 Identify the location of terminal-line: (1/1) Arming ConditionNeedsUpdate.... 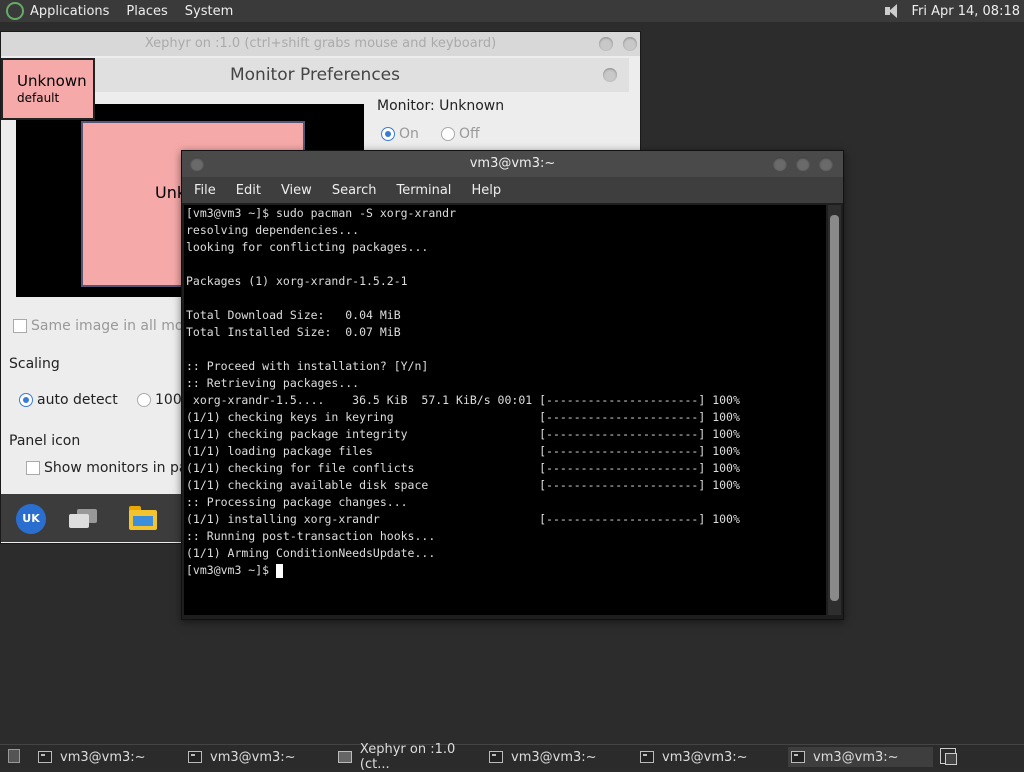
(311, 553).